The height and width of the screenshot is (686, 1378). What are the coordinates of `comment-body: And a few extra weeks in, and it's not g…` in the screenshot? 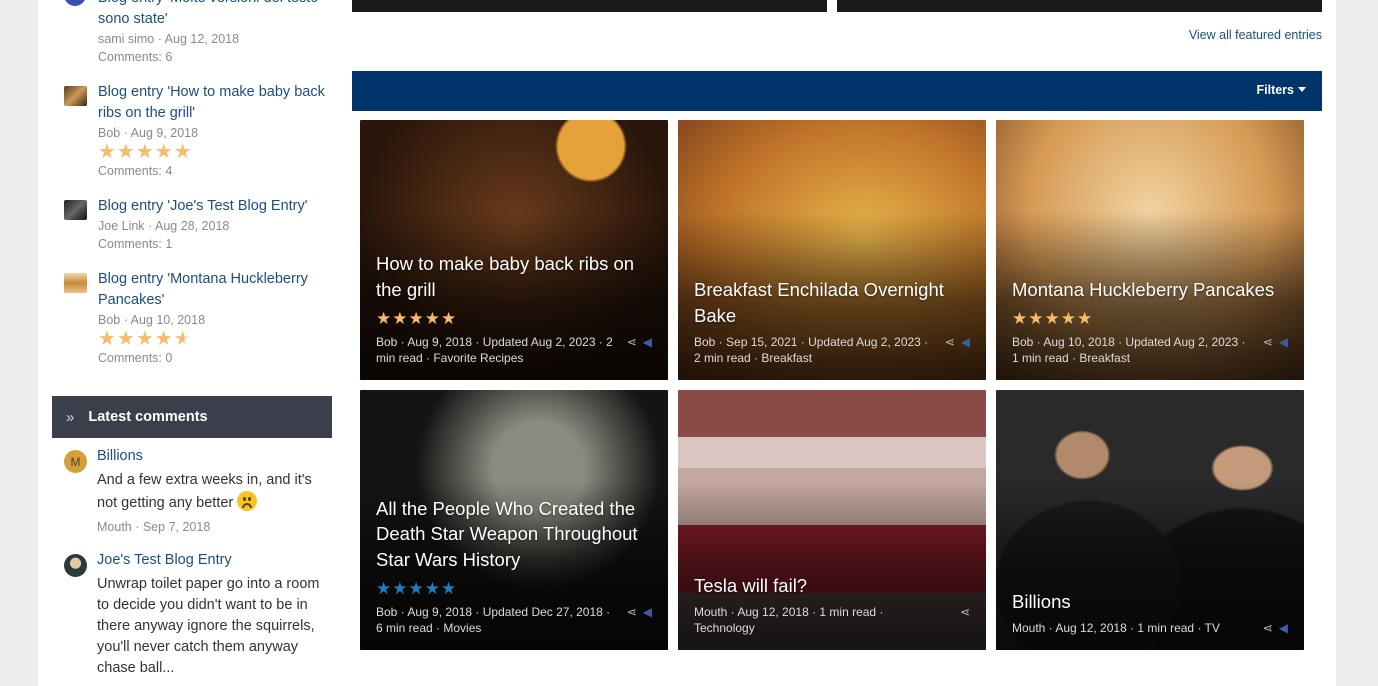 It's located at (204, 491).